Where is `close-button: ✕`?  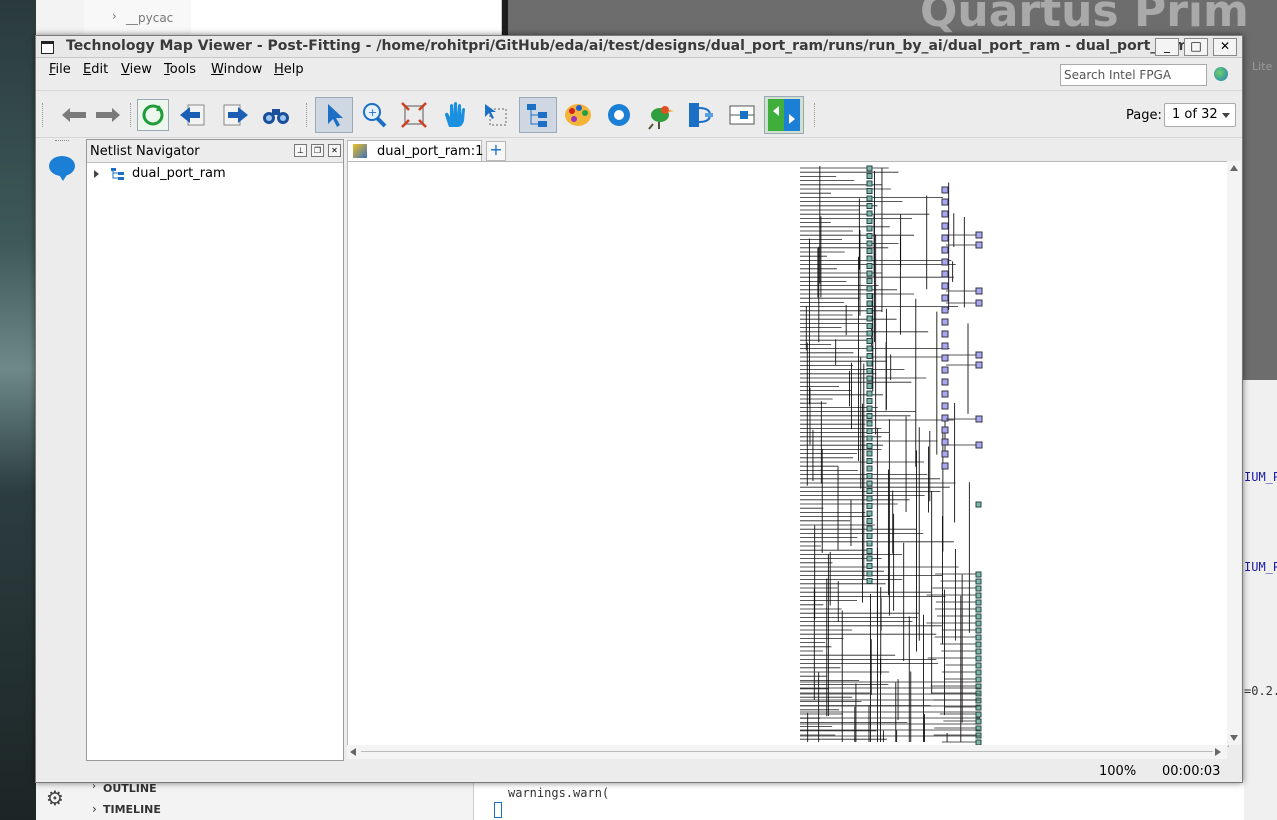
close-button: ✕ is located at coordinates (1225, 47).